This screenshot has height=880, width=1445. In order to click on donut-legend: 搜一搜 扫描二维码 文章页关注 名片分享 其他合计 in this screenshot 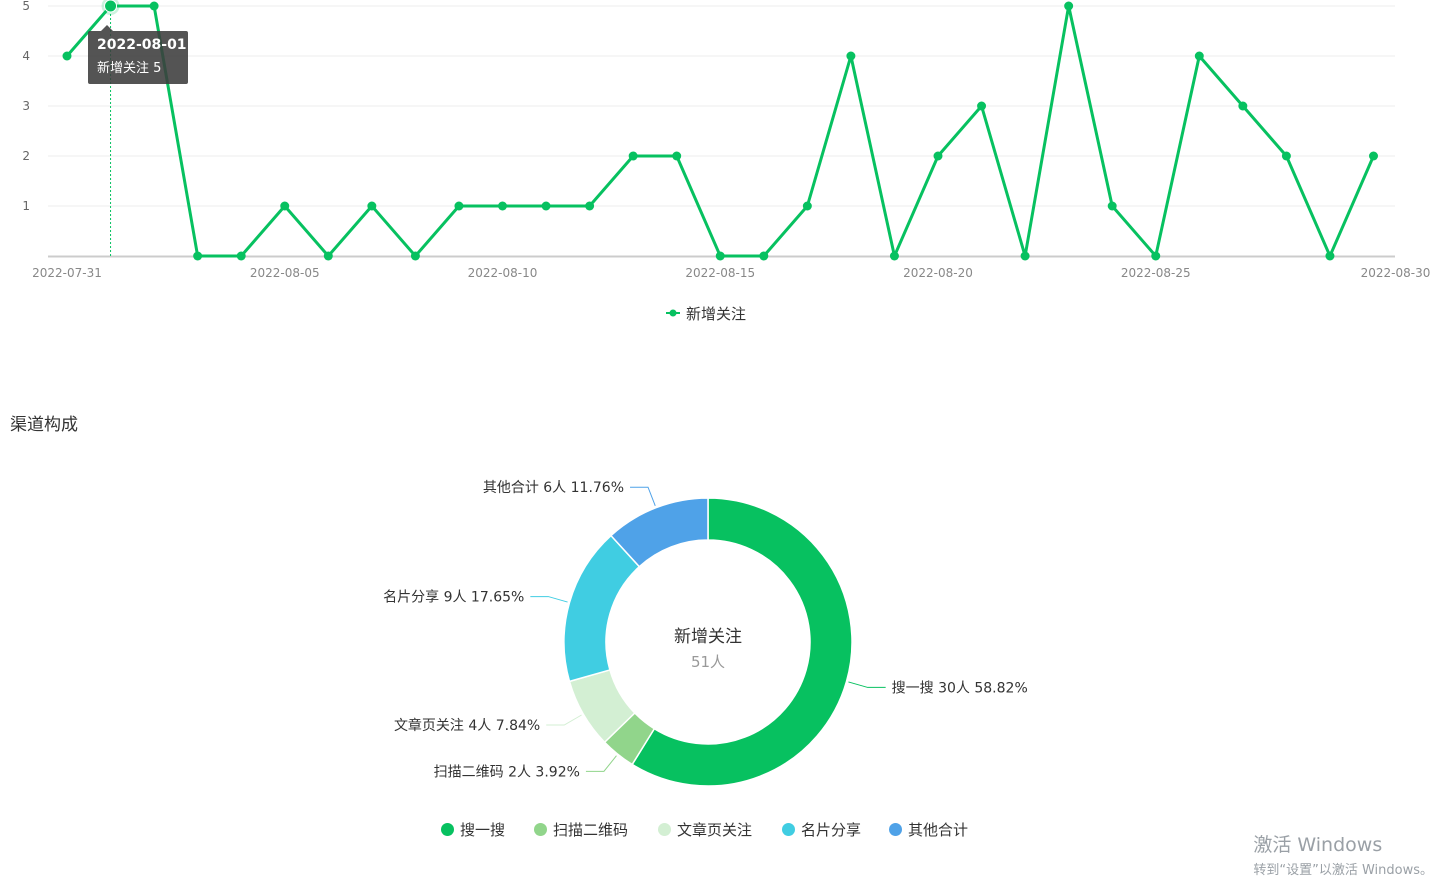, I will do `click(722, 830)`.